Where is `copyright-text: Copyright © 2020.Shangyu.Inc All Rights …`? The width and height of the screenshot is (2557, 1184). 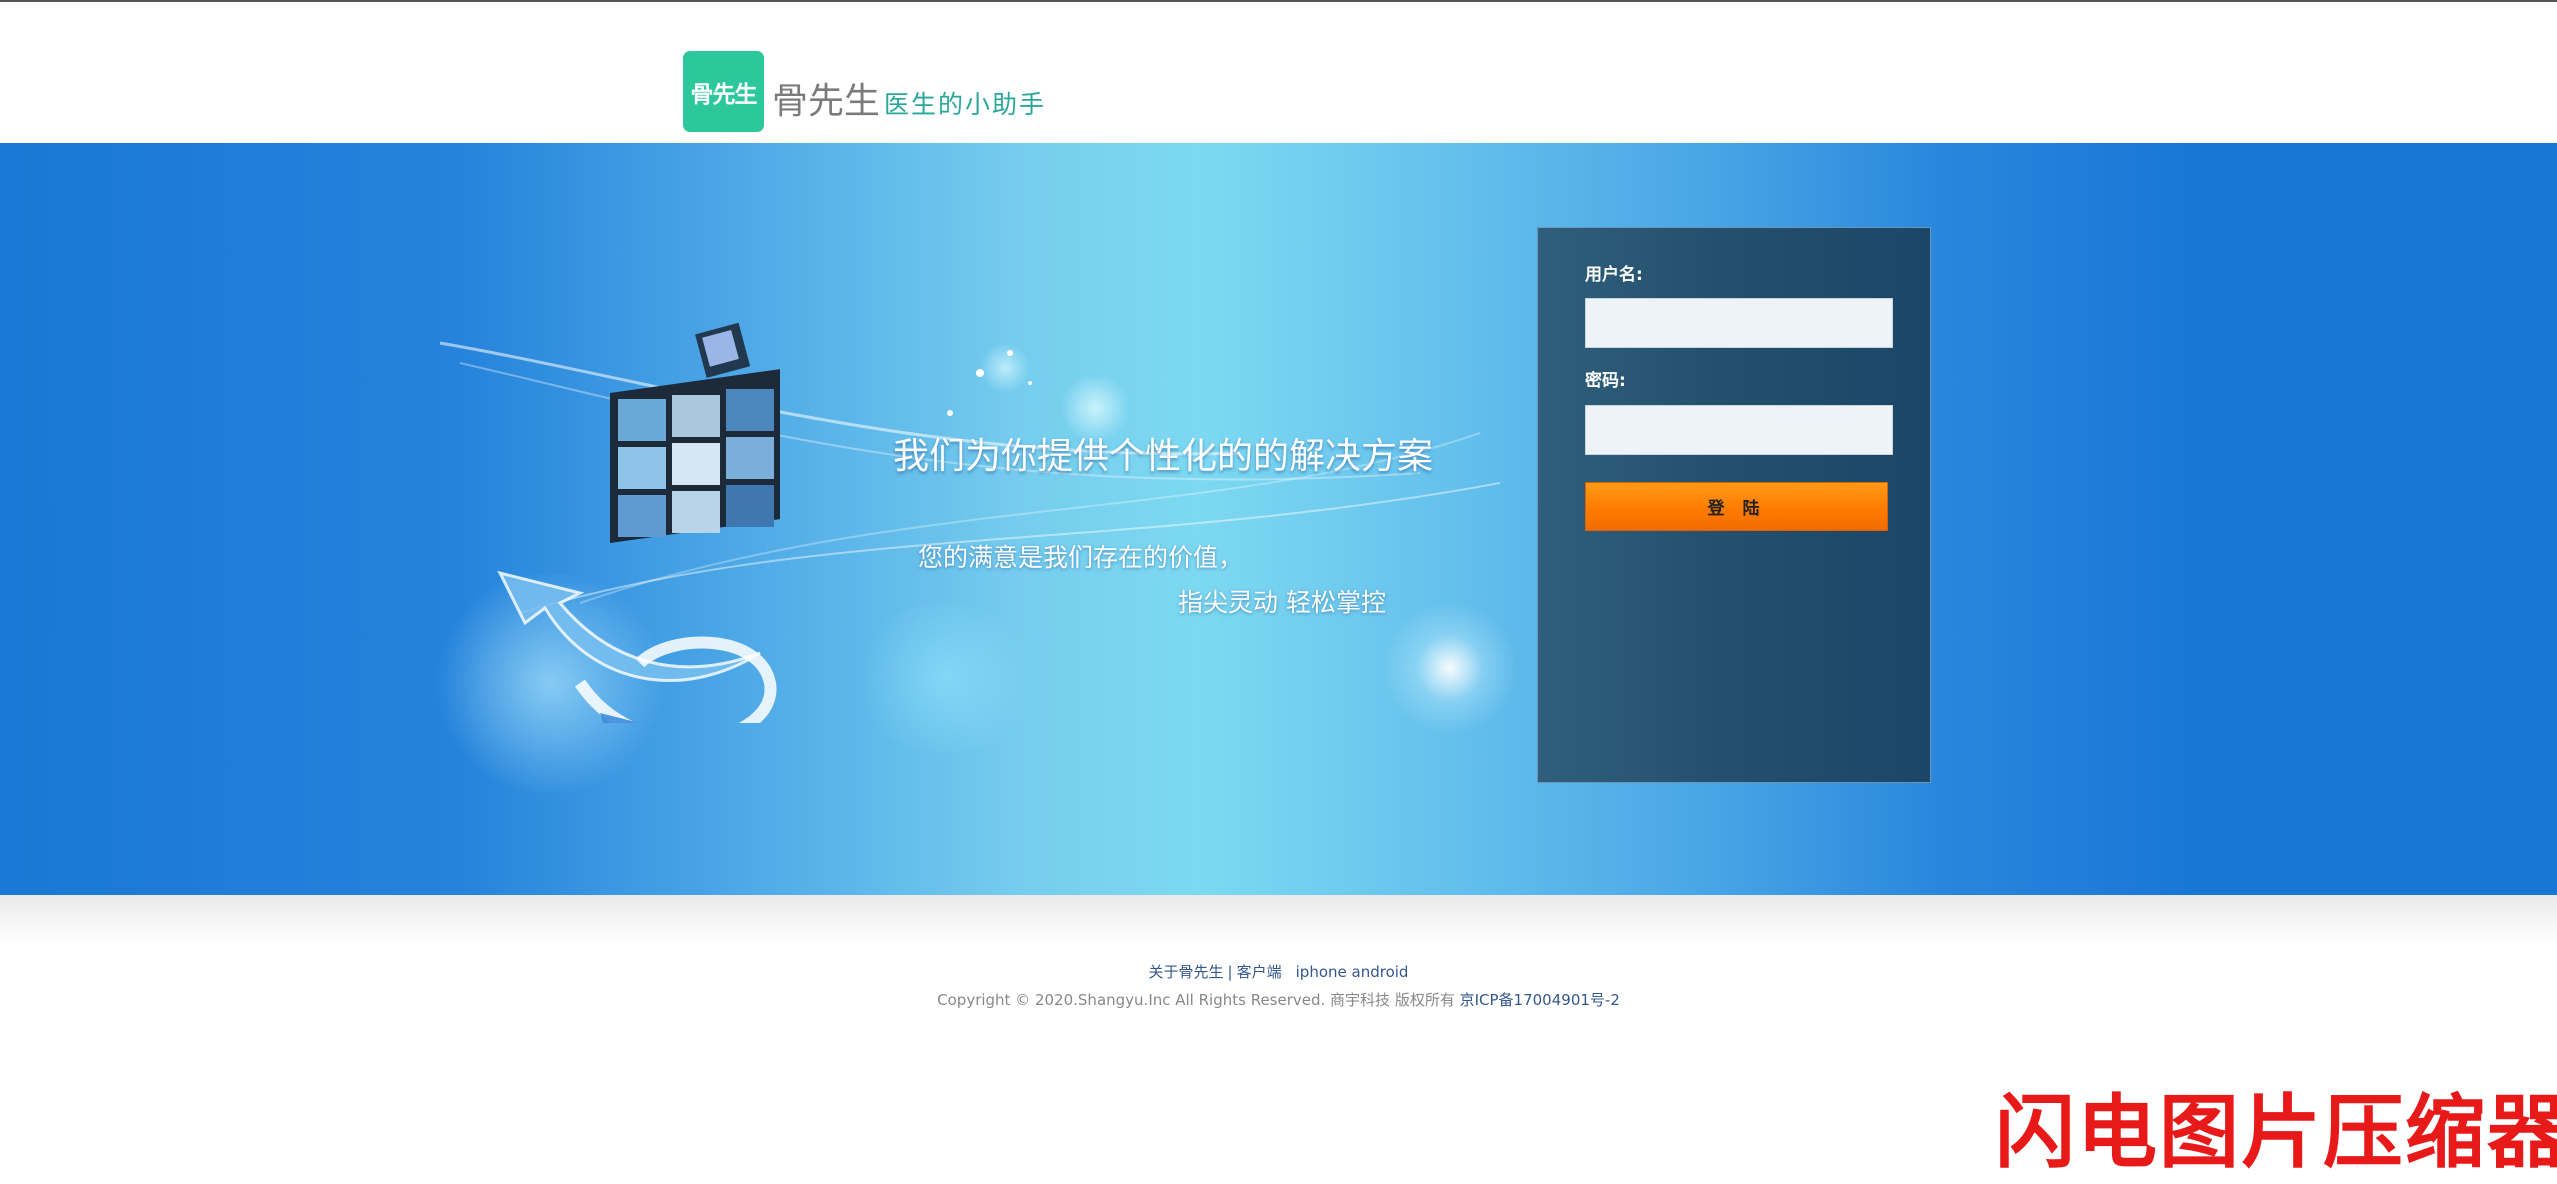 copyright-text: Copyright © 2020.Shangyu.Inc All Rights … is located at coordinates (1196, 1000).